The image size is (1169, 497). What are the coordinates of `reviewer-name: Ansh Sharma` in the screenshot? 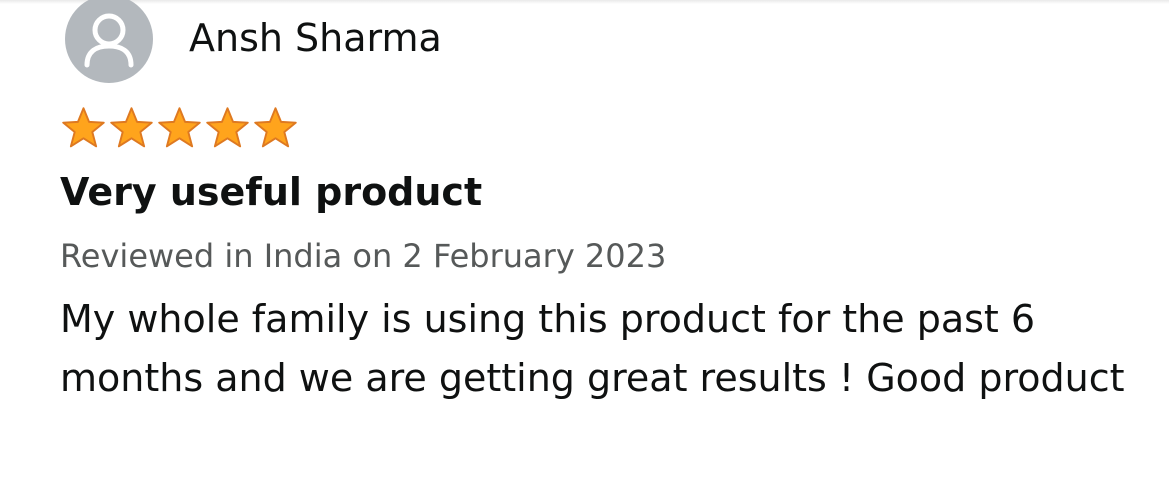 It's located at (315, 38).